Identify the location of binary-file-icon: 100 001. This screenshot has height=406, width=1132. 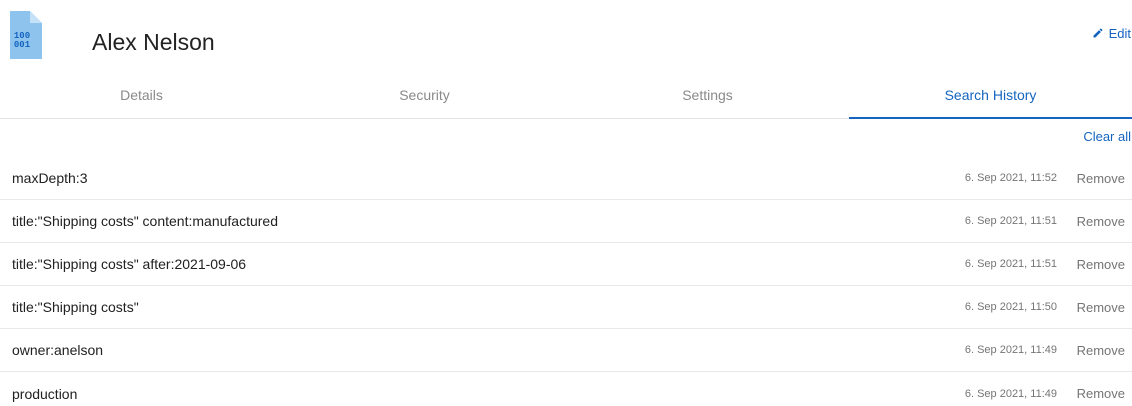
(26, 35).